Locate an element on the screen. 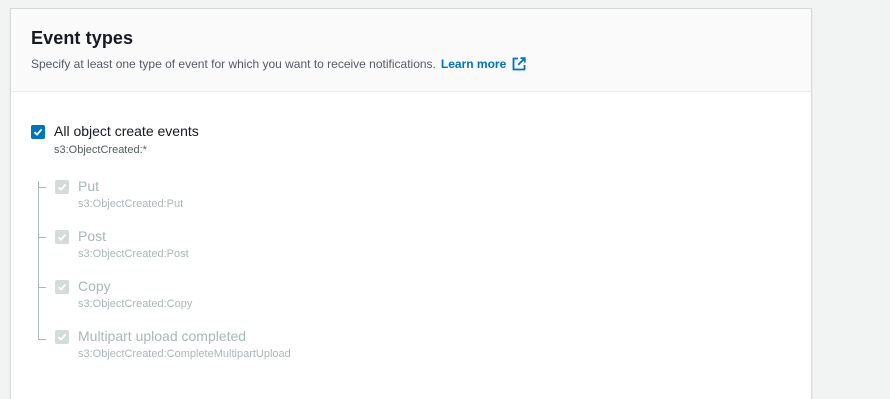  multipart-upload-label: Multipart upload completed is located at coordinates (162, 336).